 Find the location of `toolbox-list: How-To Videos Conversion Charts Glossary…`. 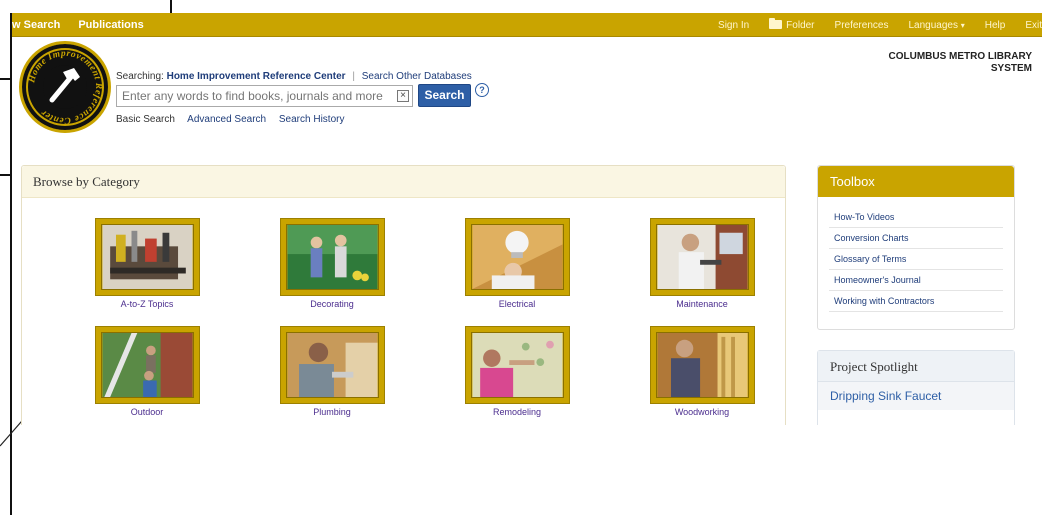

toolbox-list: How-To Videos Conversion Charts Glossary… is located at coordinates (916, 259).